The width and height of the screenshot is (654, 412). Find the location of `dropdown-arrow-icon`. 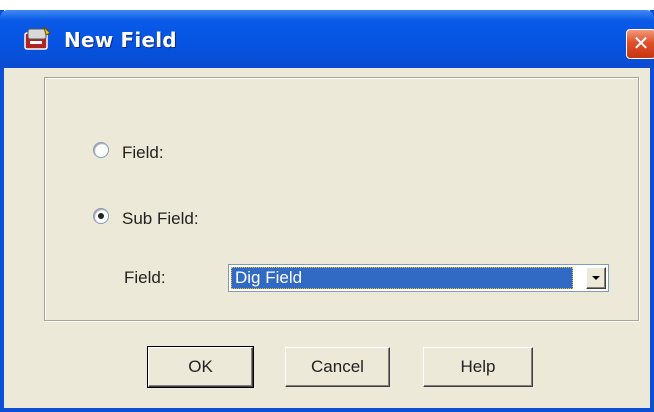

dropdown-arrow-icon is located at coordinates (596, 278).